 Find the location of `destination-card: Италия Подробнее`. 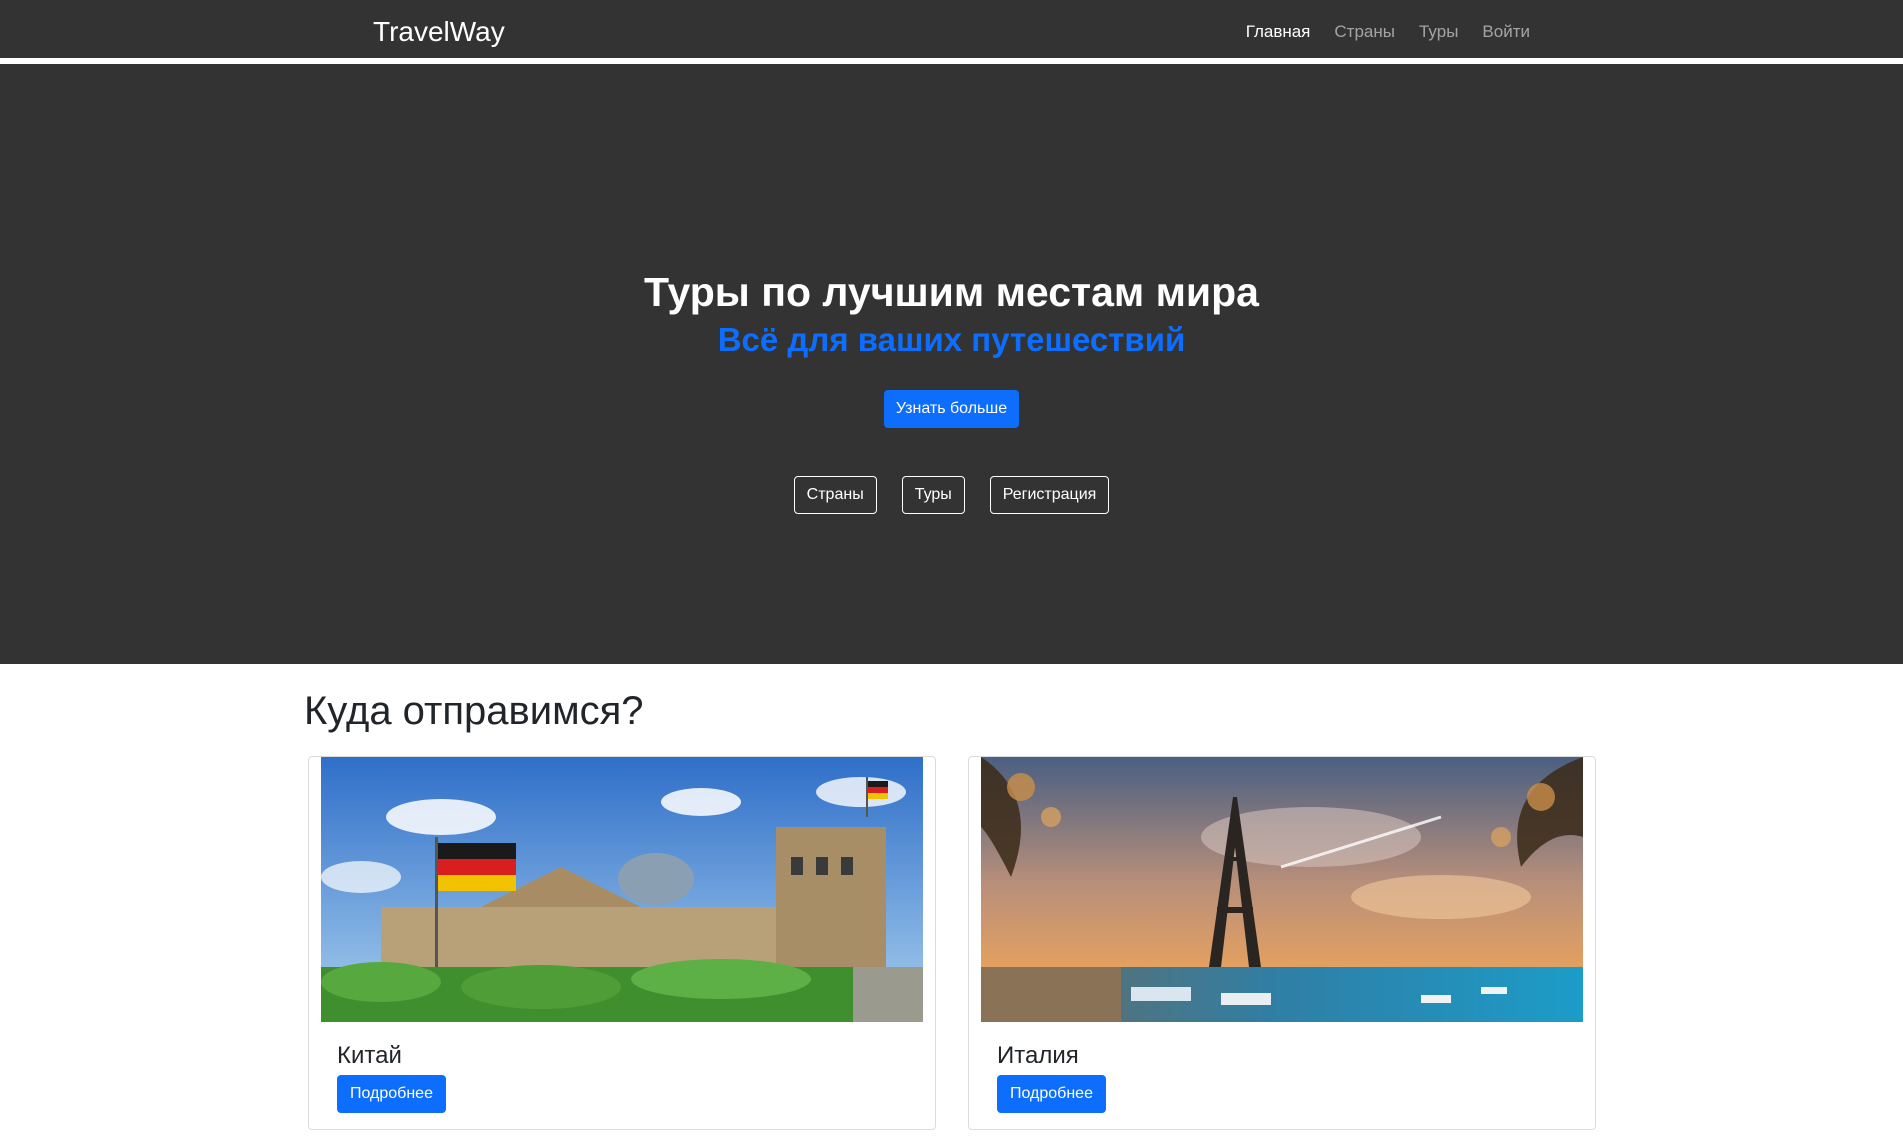

destination-card: Италия Подробнее is located at coordinates (1282, 943).